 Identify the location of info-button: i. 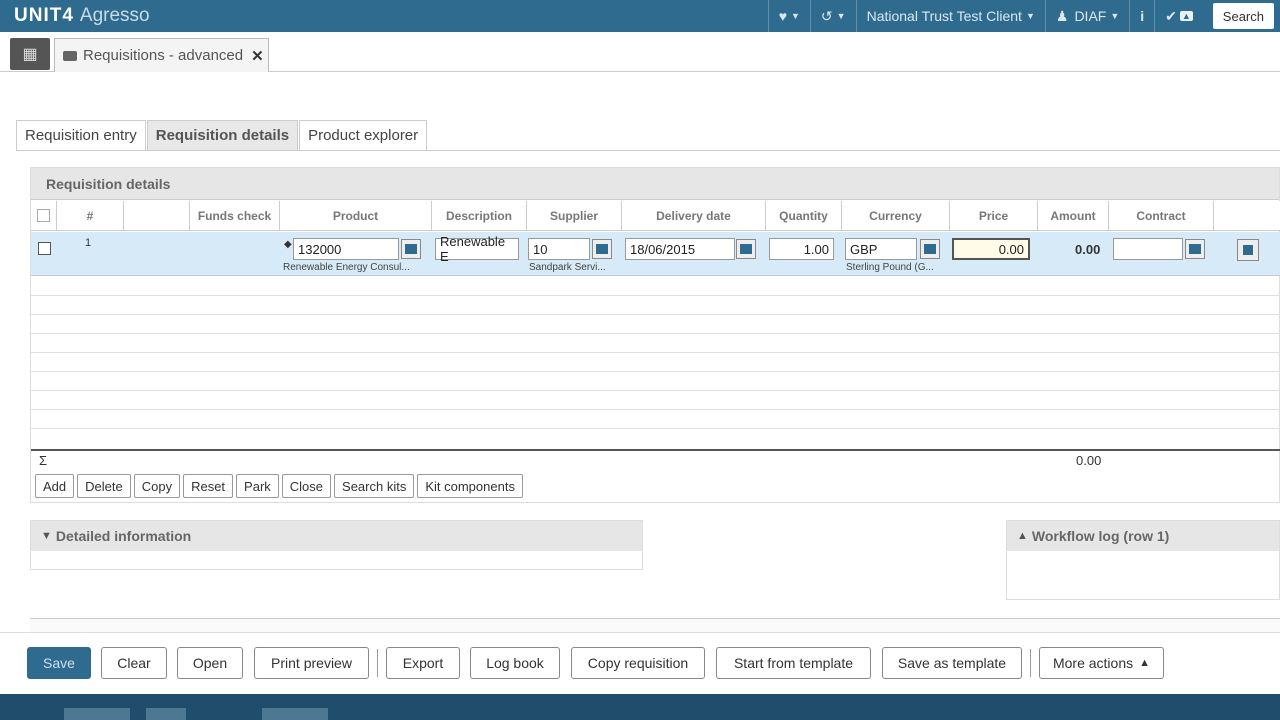
(1141, 16).